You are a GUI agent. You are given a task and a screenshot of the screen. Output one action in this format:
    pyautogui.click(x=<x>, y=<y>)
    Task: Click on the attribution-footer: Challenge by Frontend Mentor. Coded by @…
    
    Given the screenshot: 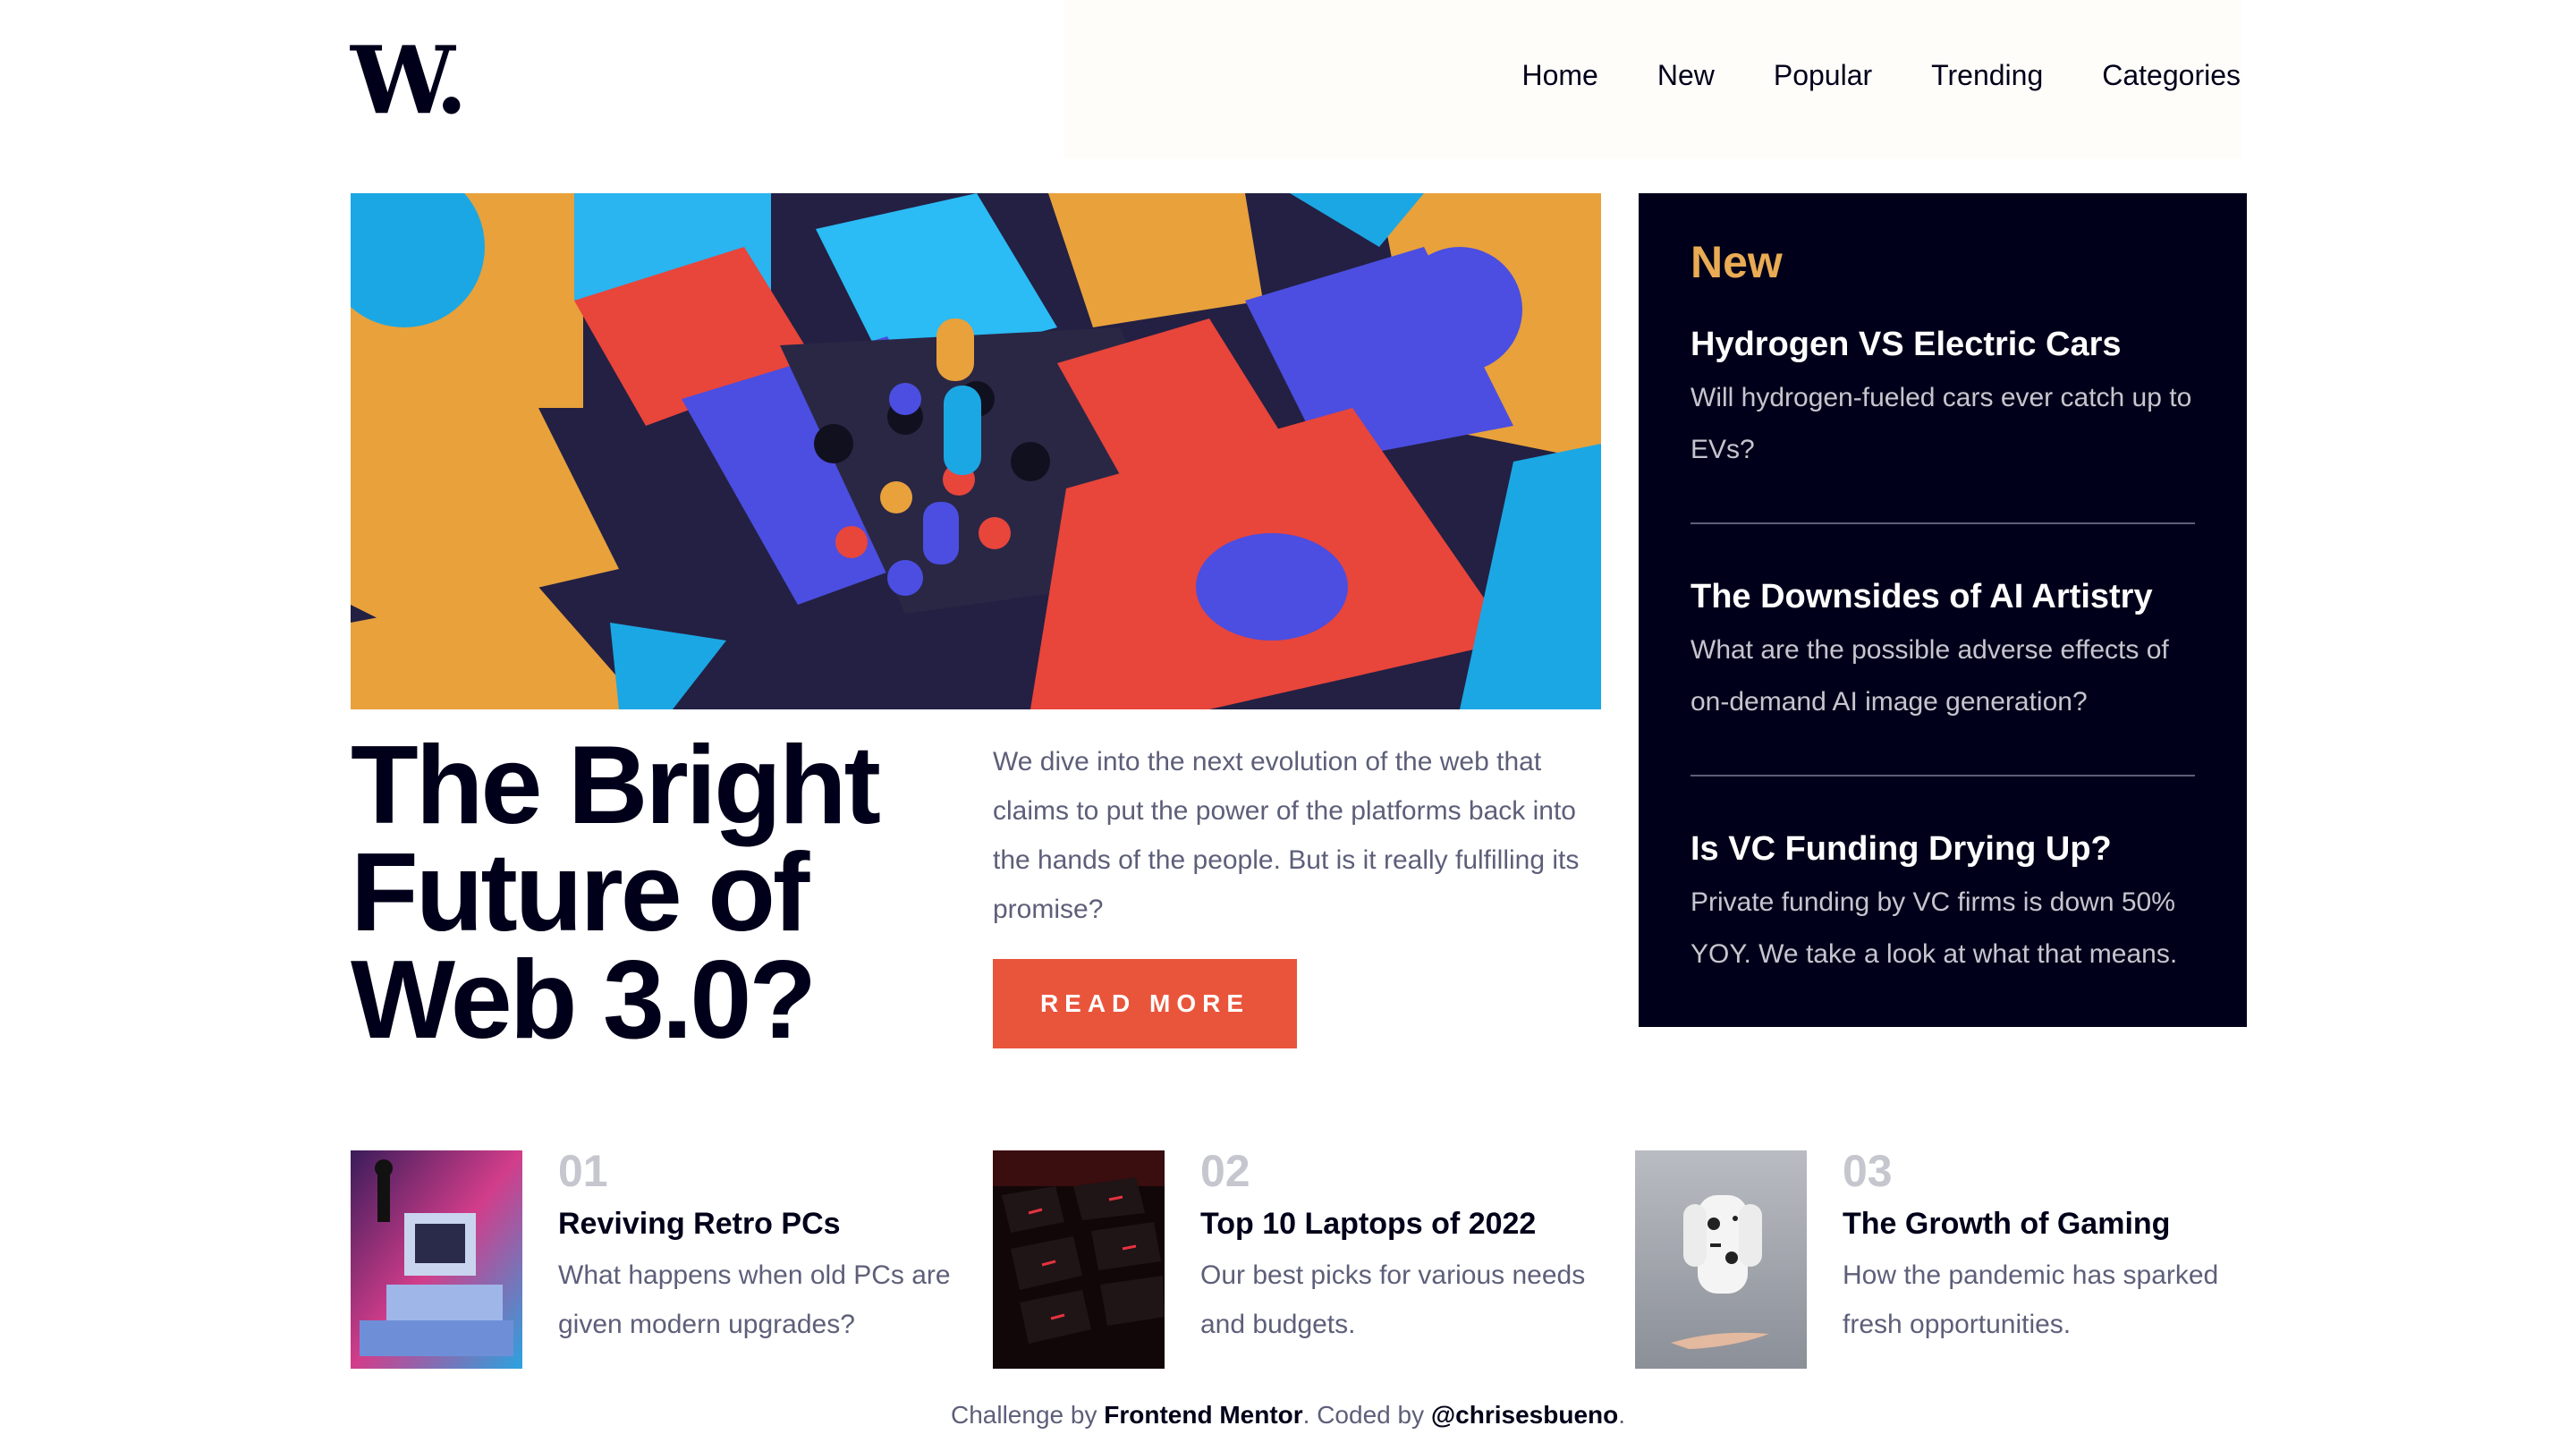 What is the action you would take?
    pyautogui.click(x=1288, y=1416)
    